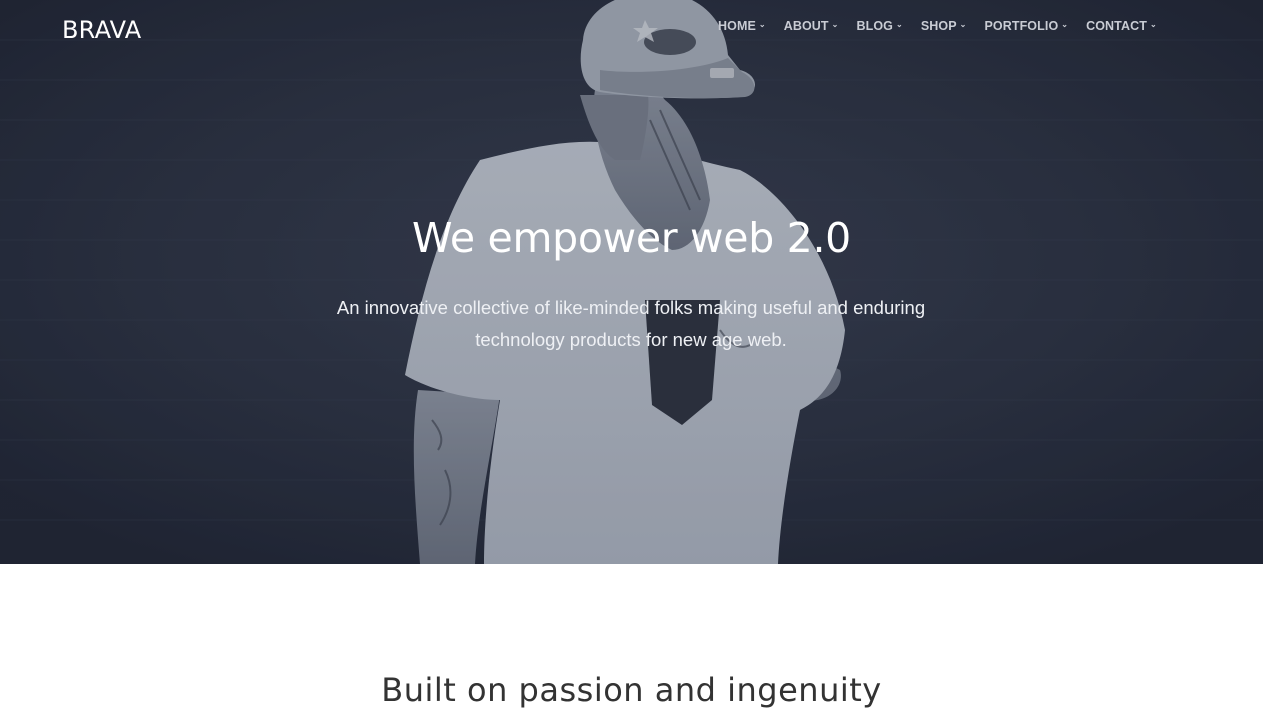 This screenshot has height=712, width=1263. What do you see at coordinates (737, 26) in the screenshot?
I see `nav-item-label: HOME` at bounding box center [737, 26].